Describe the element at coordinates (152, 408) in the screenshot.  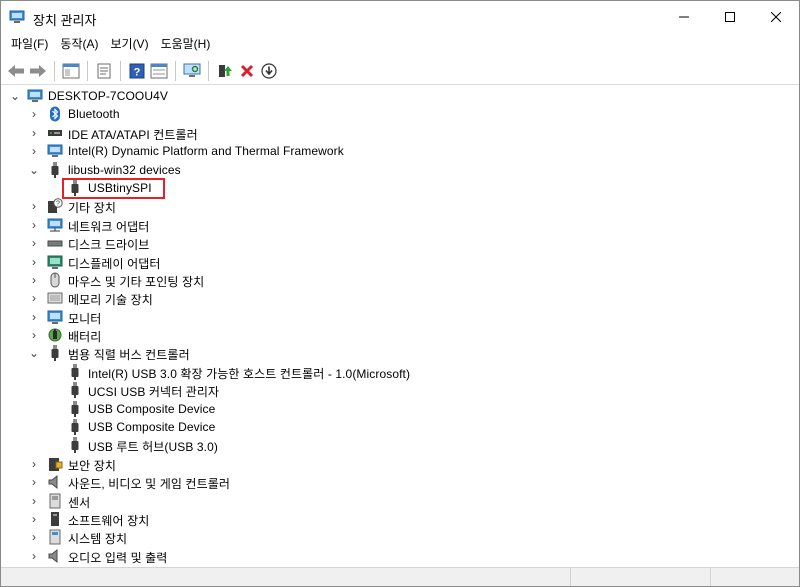
I see `tree-item-label: USB Composite Device` at that location.